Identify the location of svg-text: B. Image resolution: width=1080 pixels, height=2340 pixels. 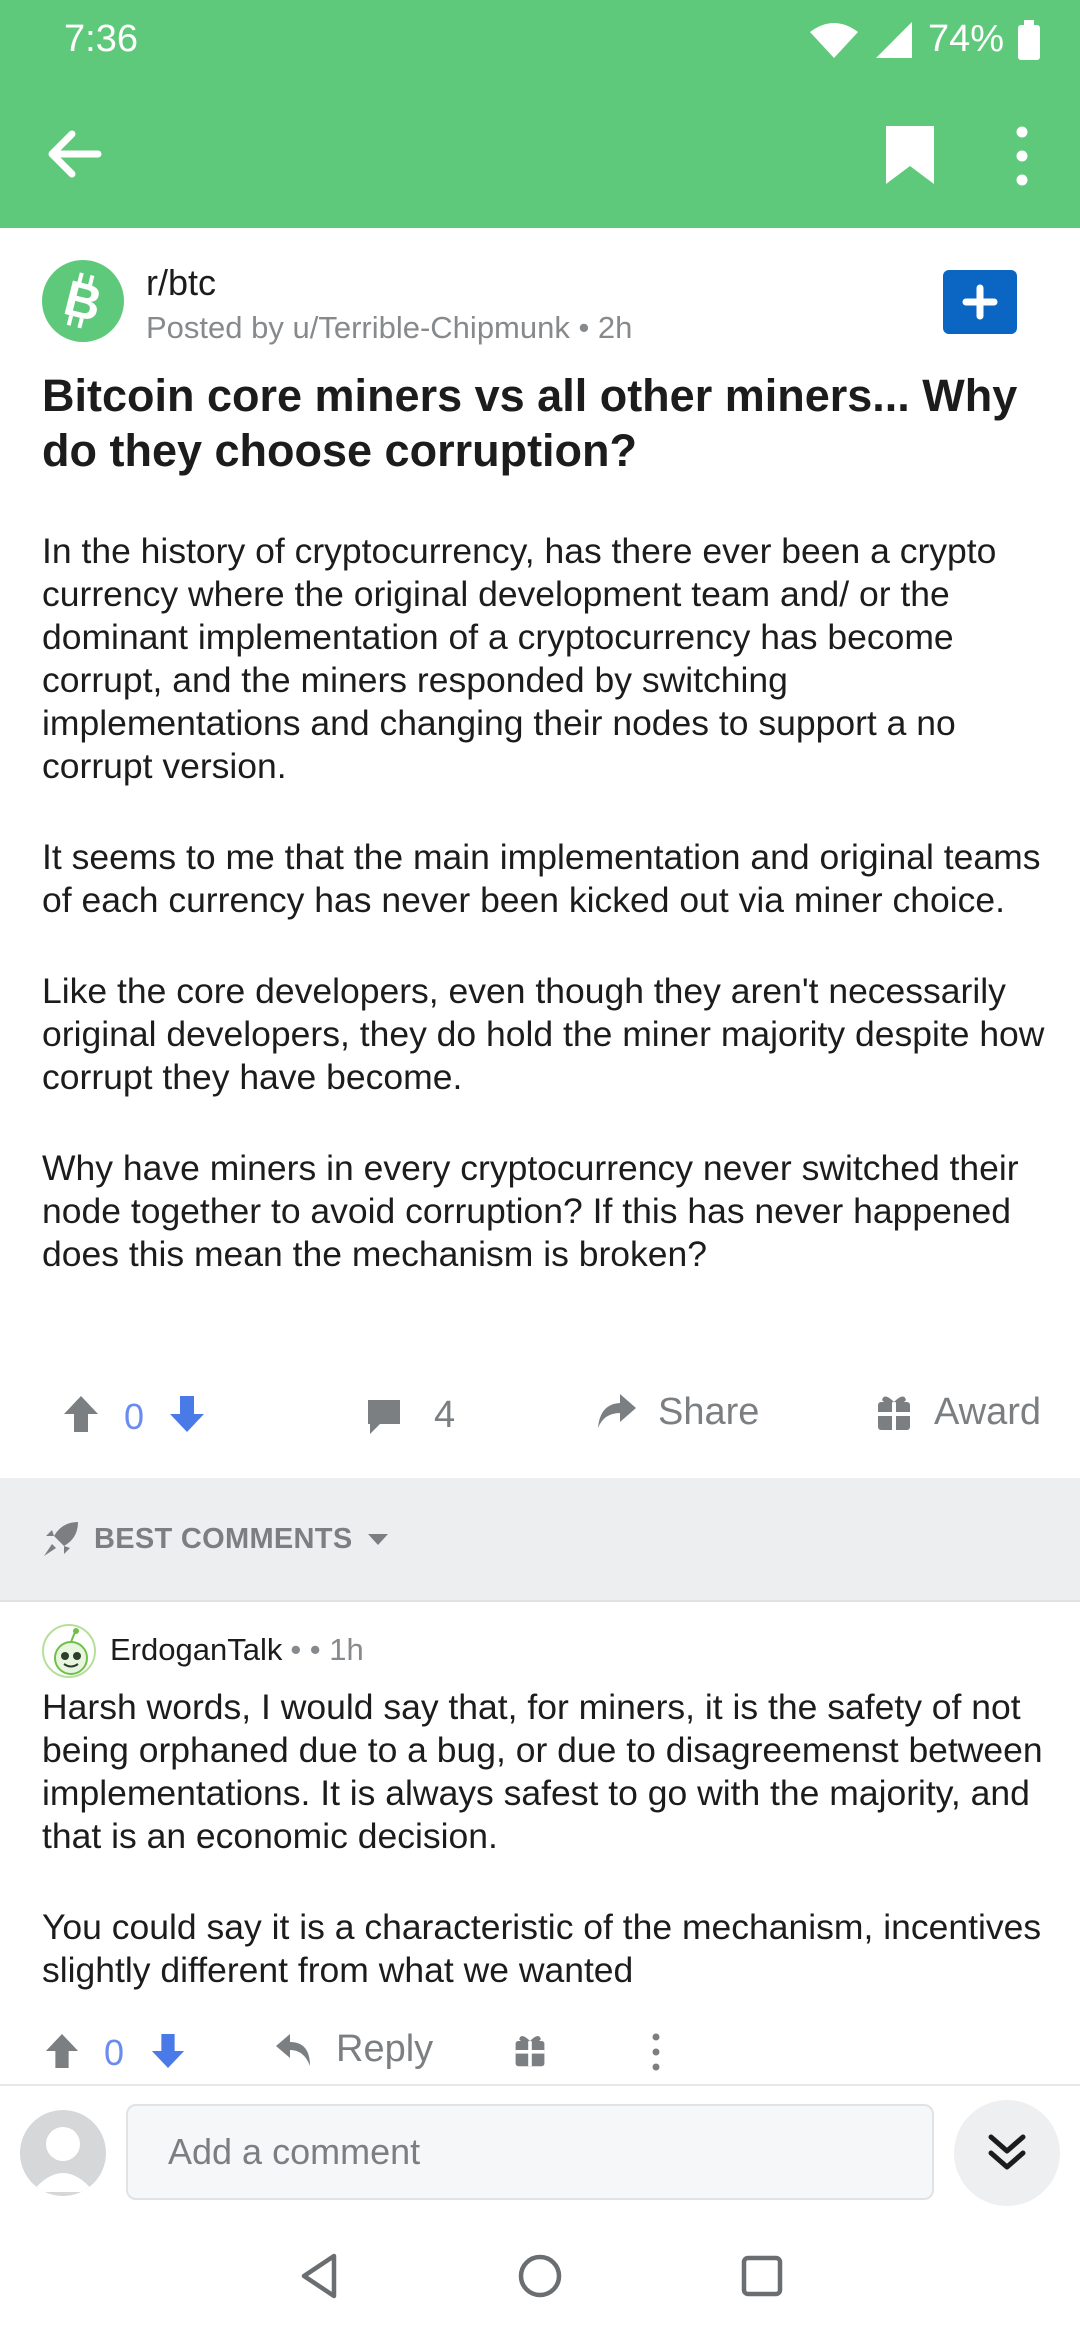
(83, 300).